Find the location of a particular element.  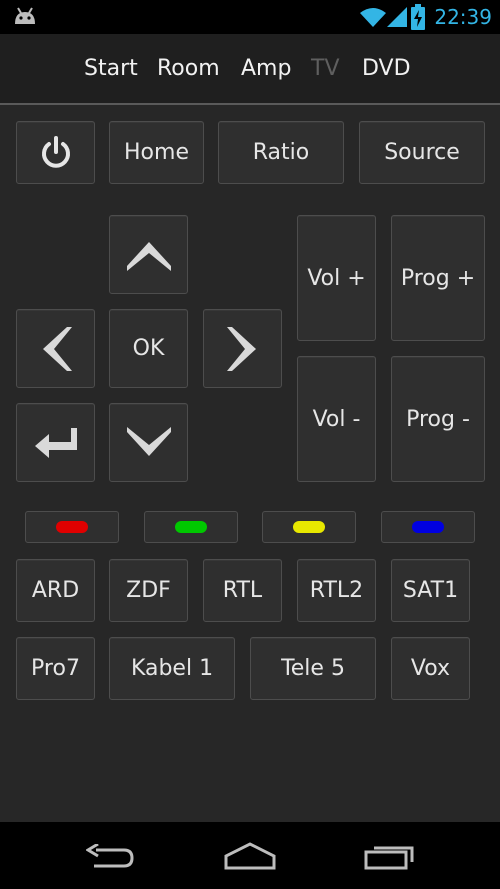

red-button is located at coordinates (72, 527).